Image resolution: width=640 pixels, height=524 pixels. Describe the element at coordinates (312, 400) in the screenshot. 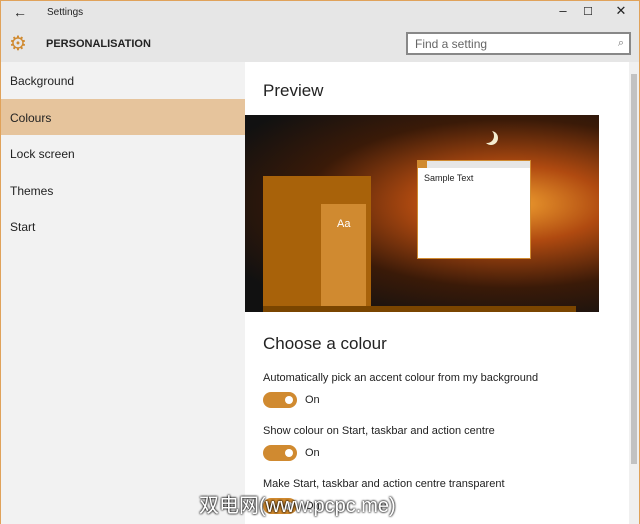

I see `auto-accent-state: On` at that location.